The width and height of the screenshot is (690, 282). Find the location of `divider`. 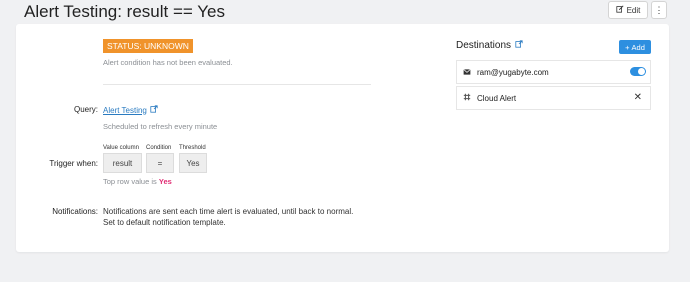

divider is located at coordinates (237, 84).